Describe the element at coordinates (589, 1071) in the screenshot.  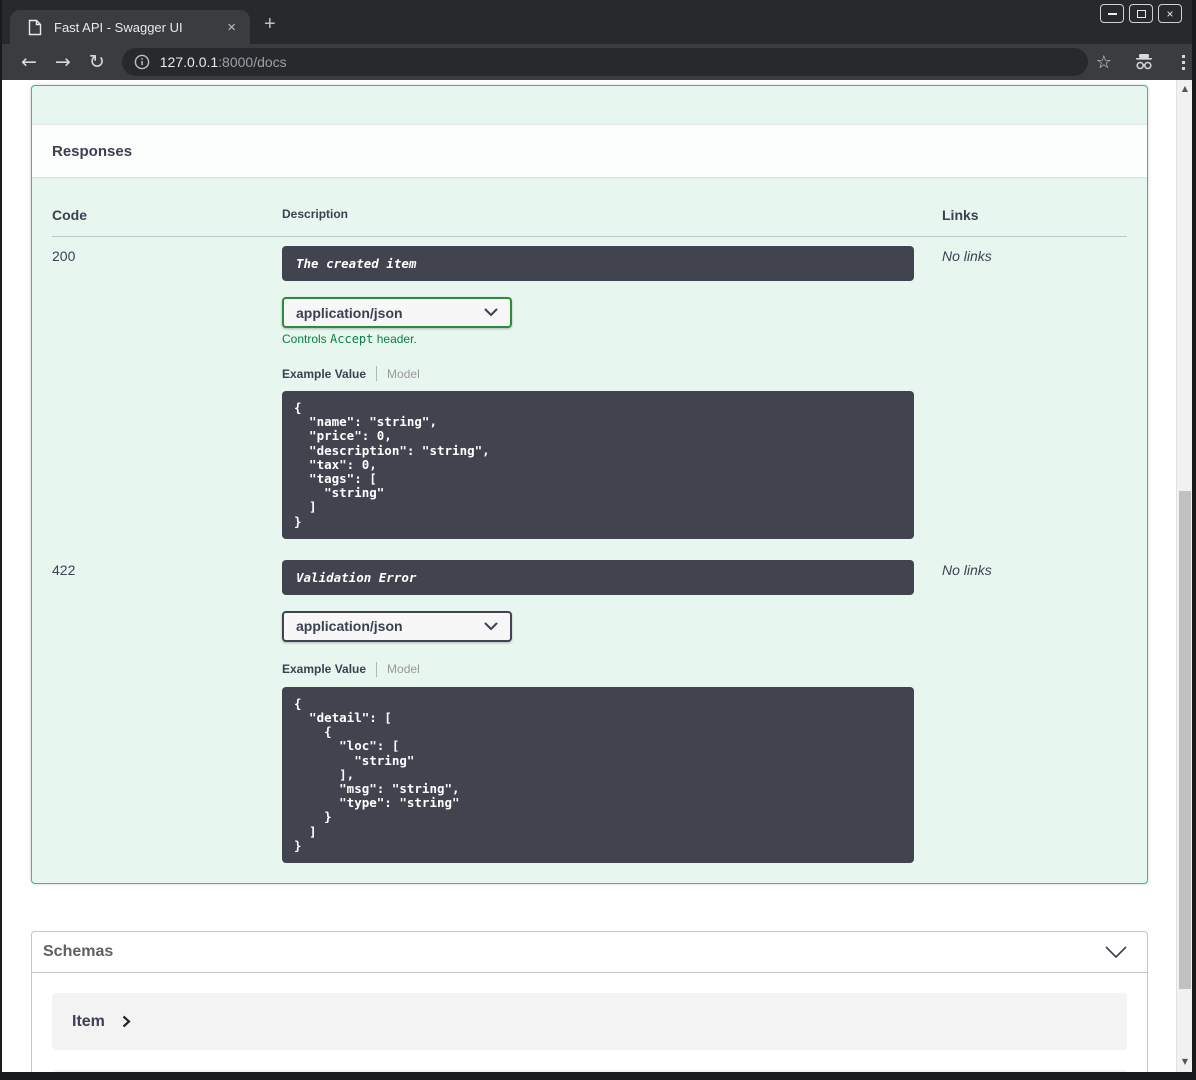
I see `model-validationerror: ValidationError` at that location.